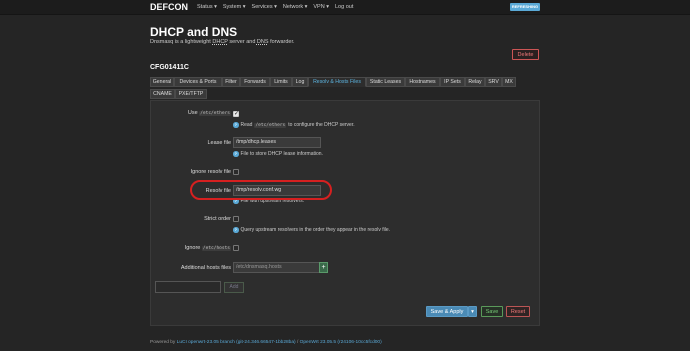 The image size is (690, 351). What do you see at coordinates (509, 82) in the screenshot?
I see `tab-mx: MX` at bounding box center [509, 82].